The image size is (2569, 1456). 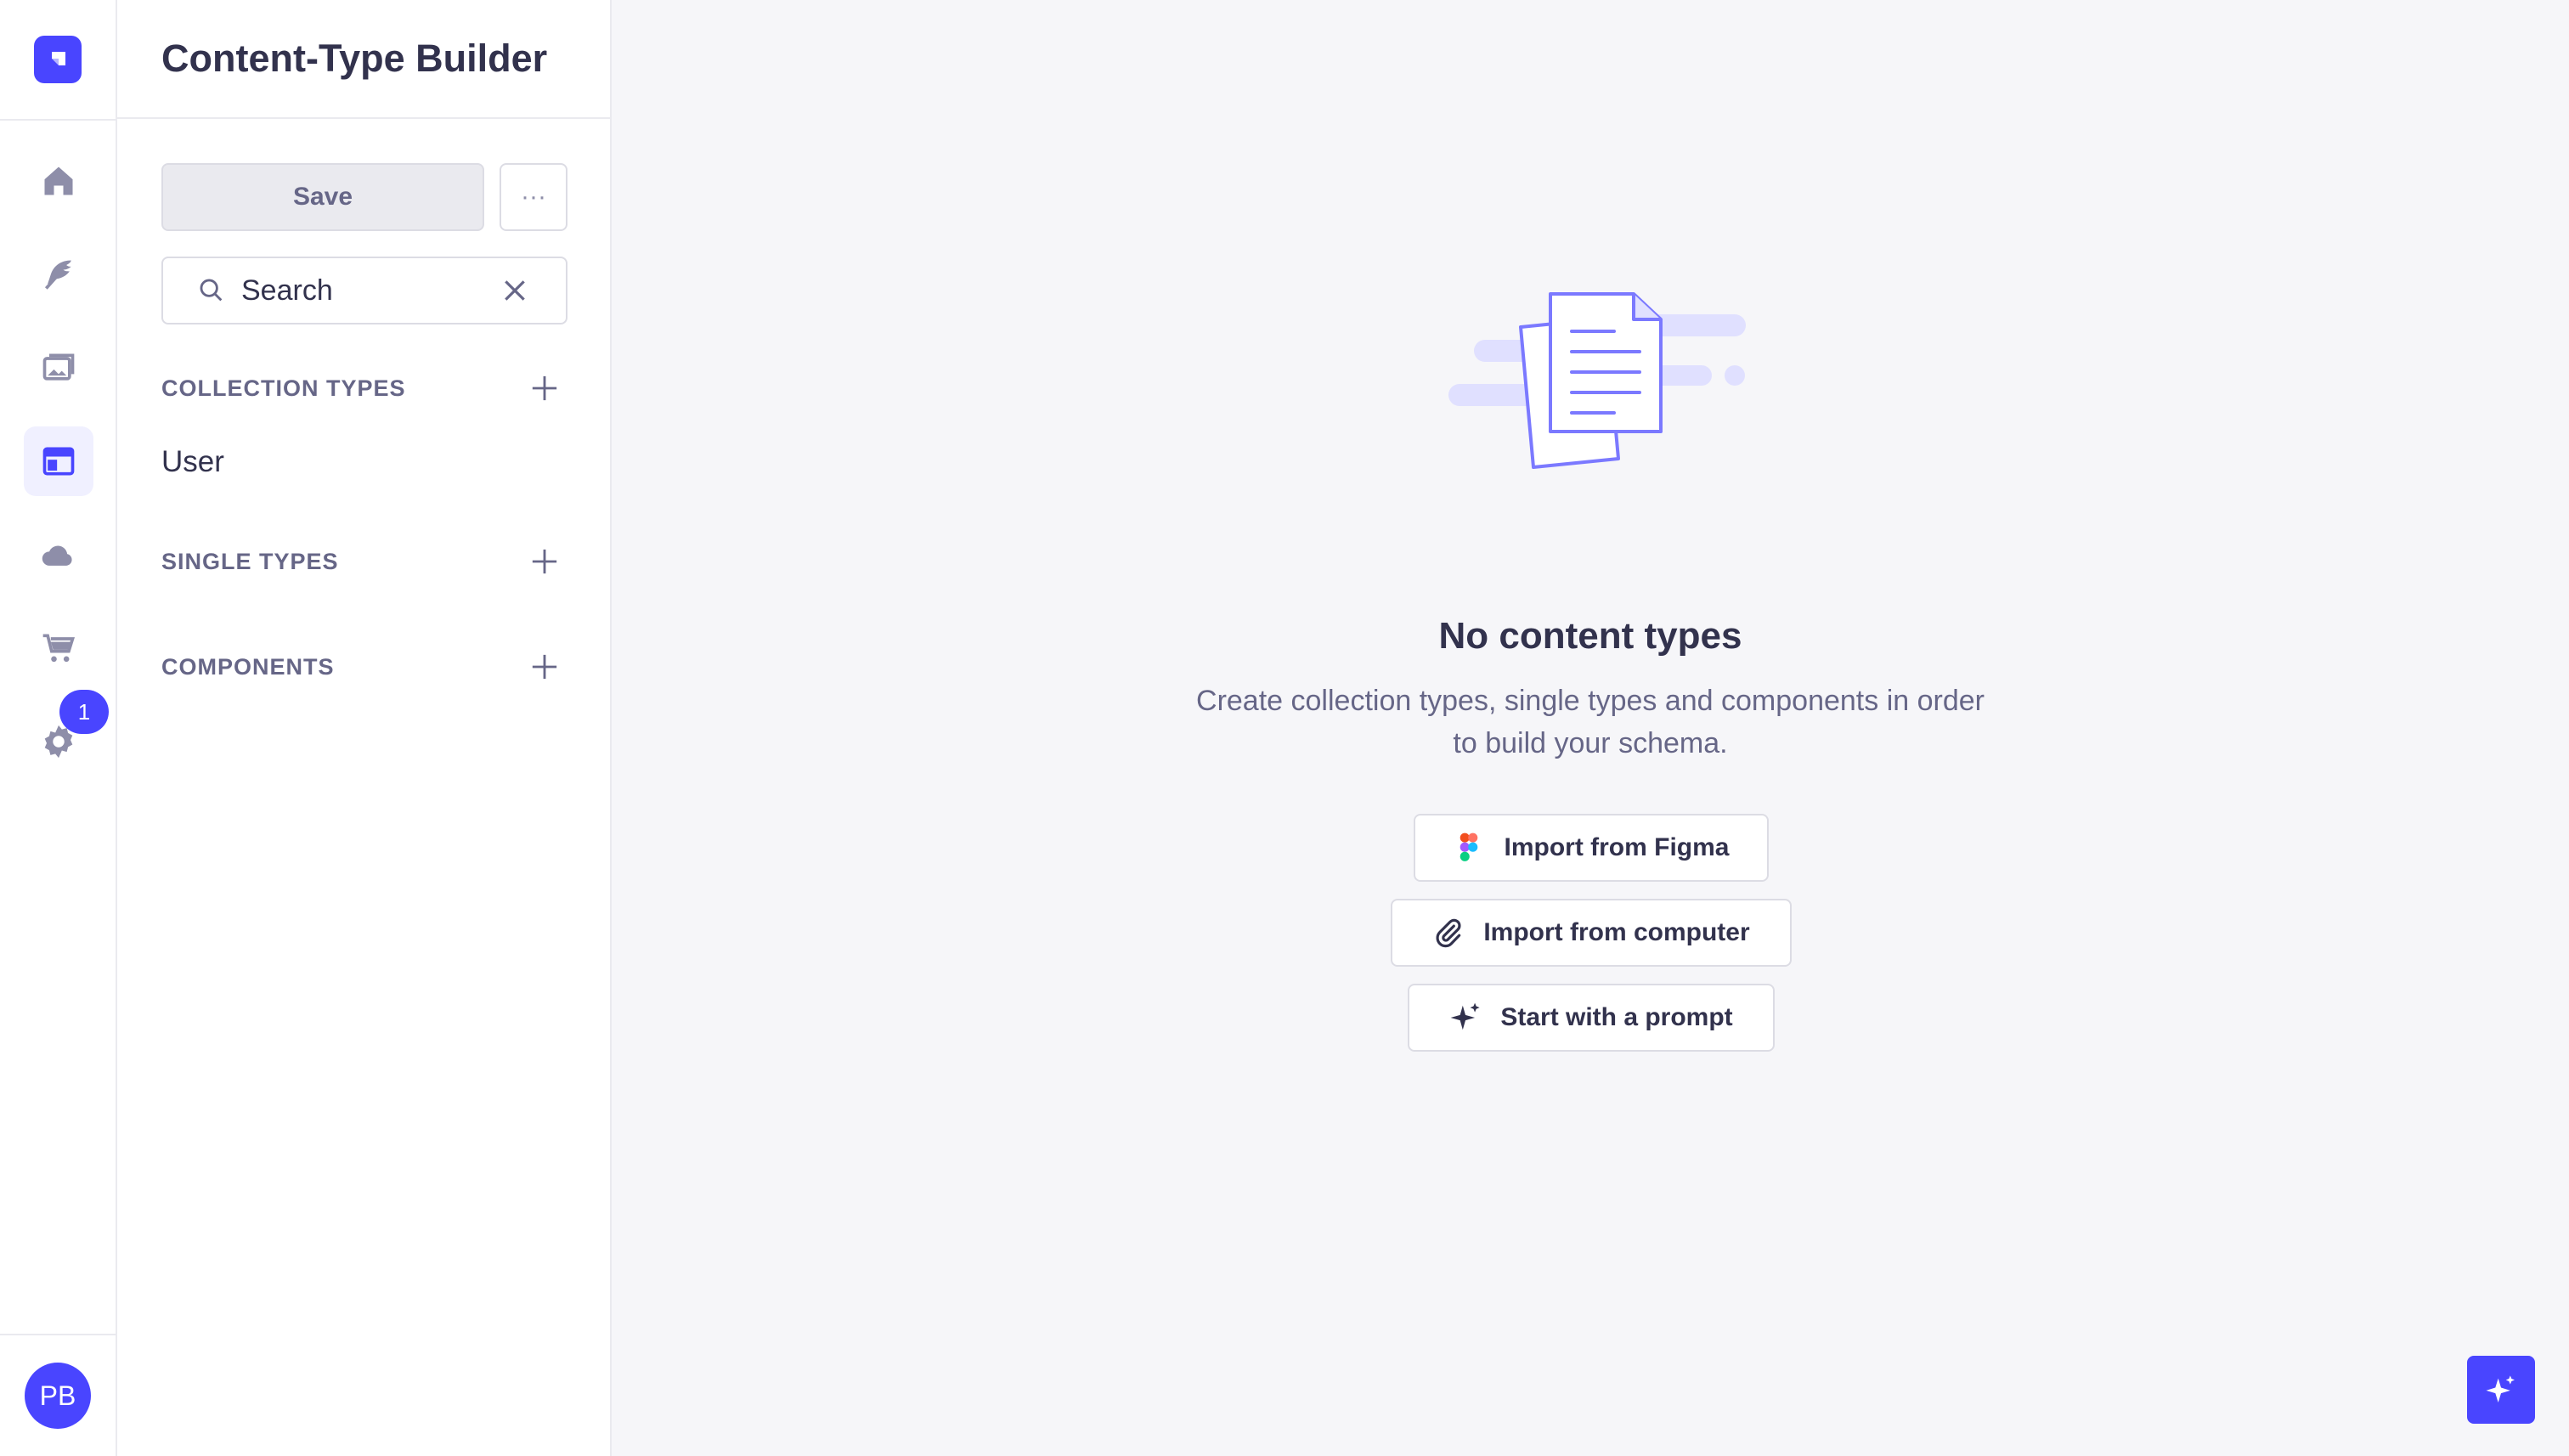 I want to click on search-icon, so click(x=212, y=290).